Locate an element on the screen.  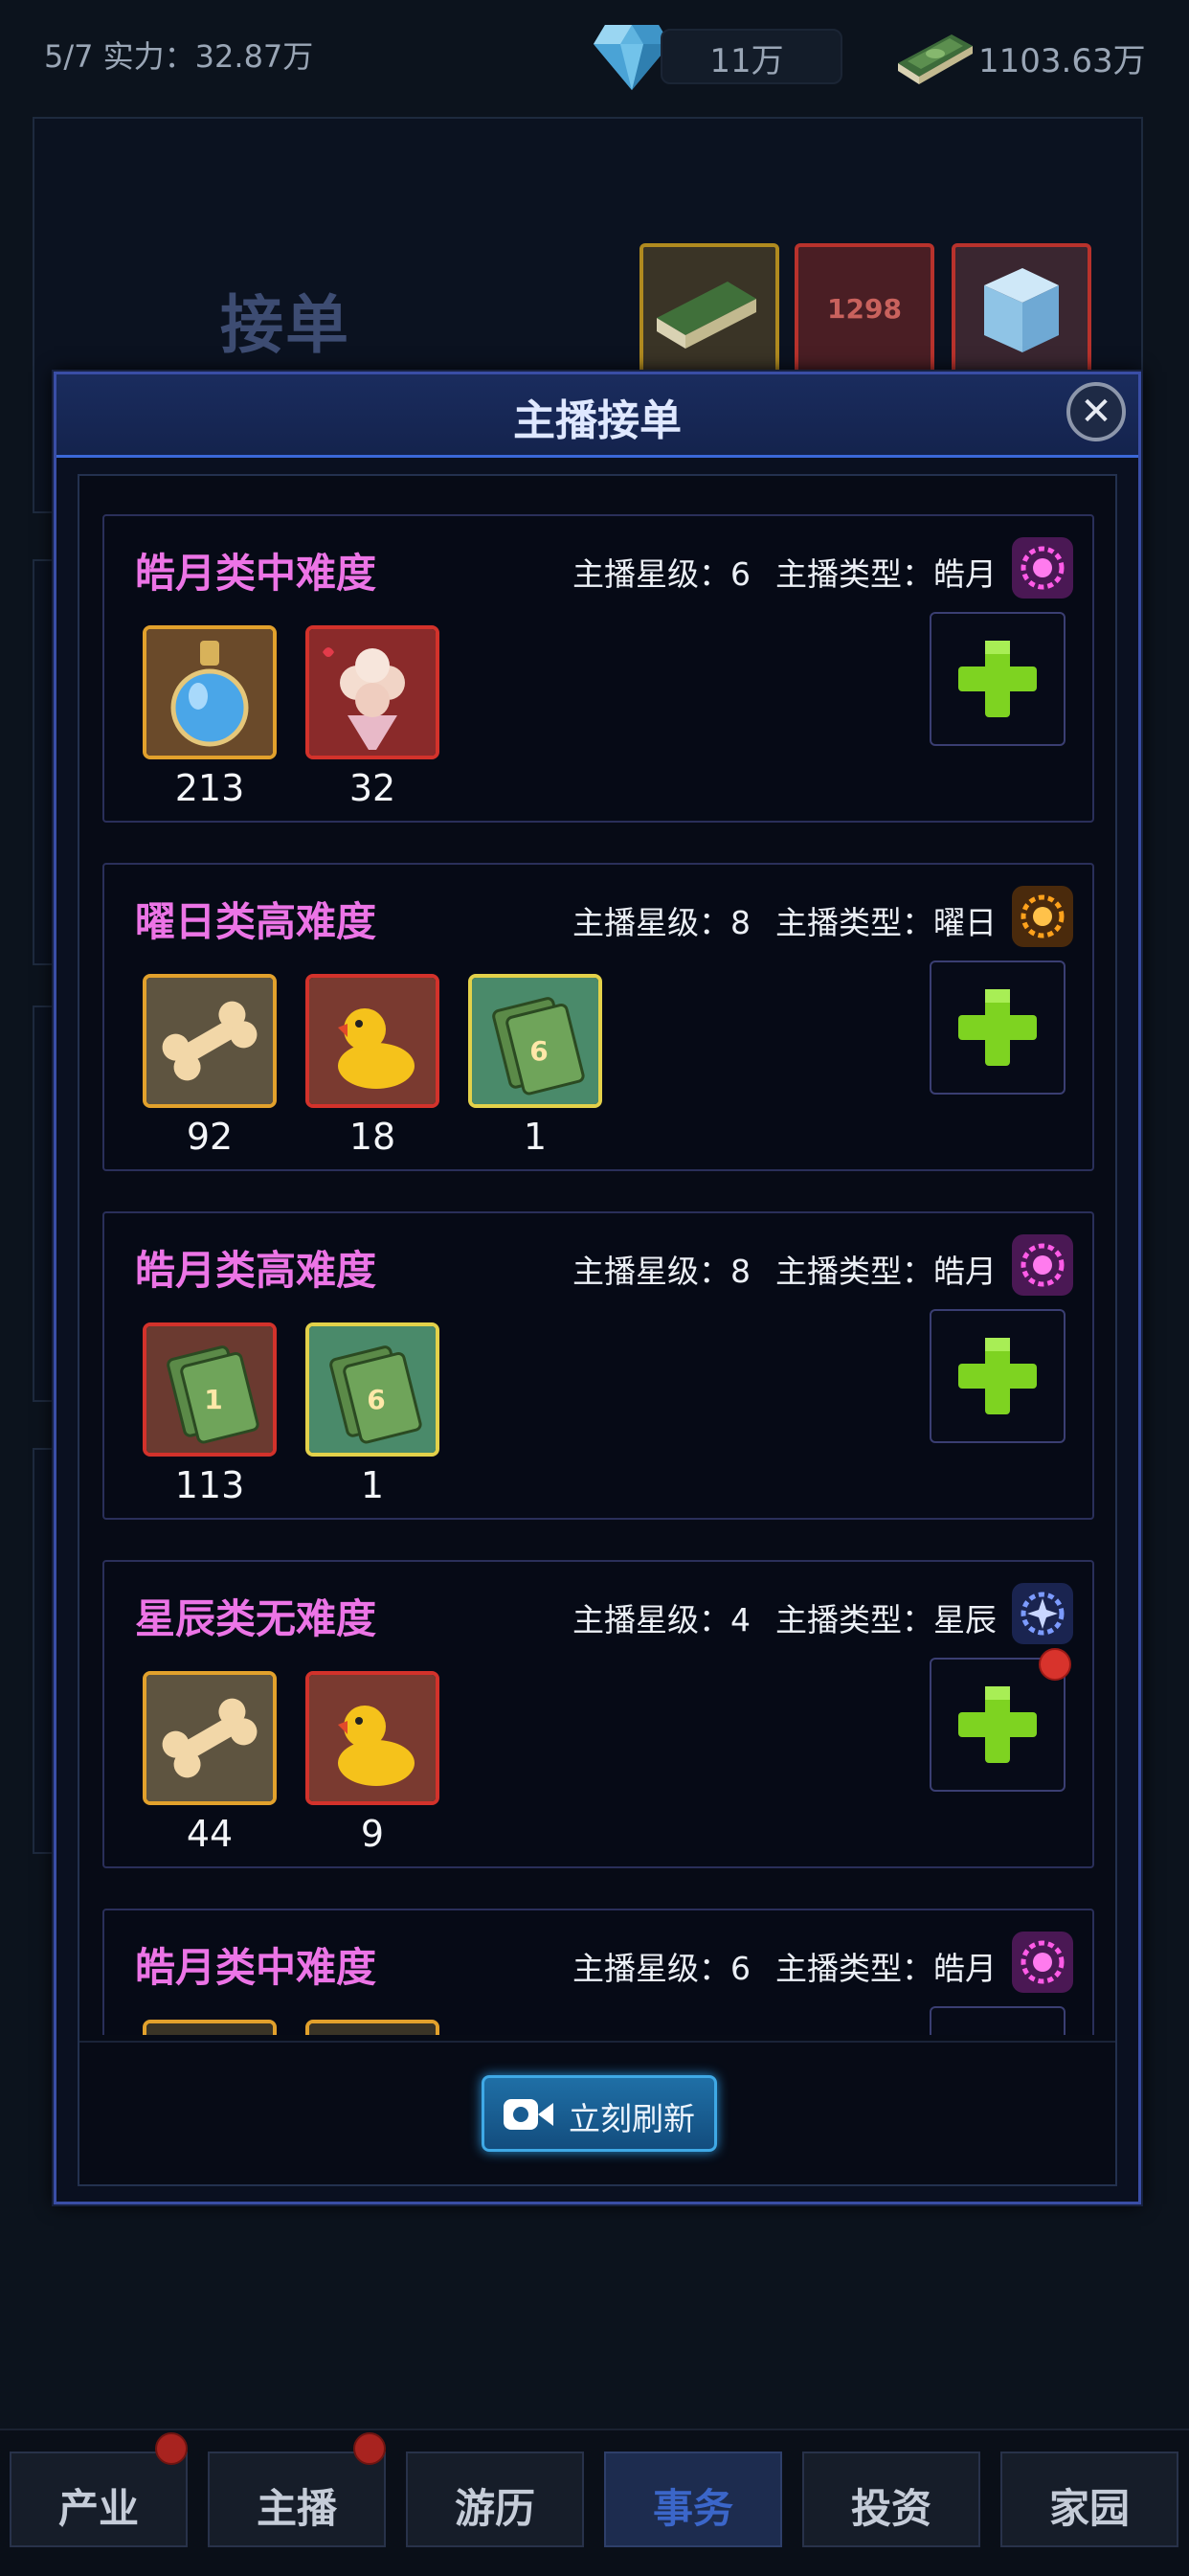
cash-count: 1103.63万 is located at coordinates (1062, 61).